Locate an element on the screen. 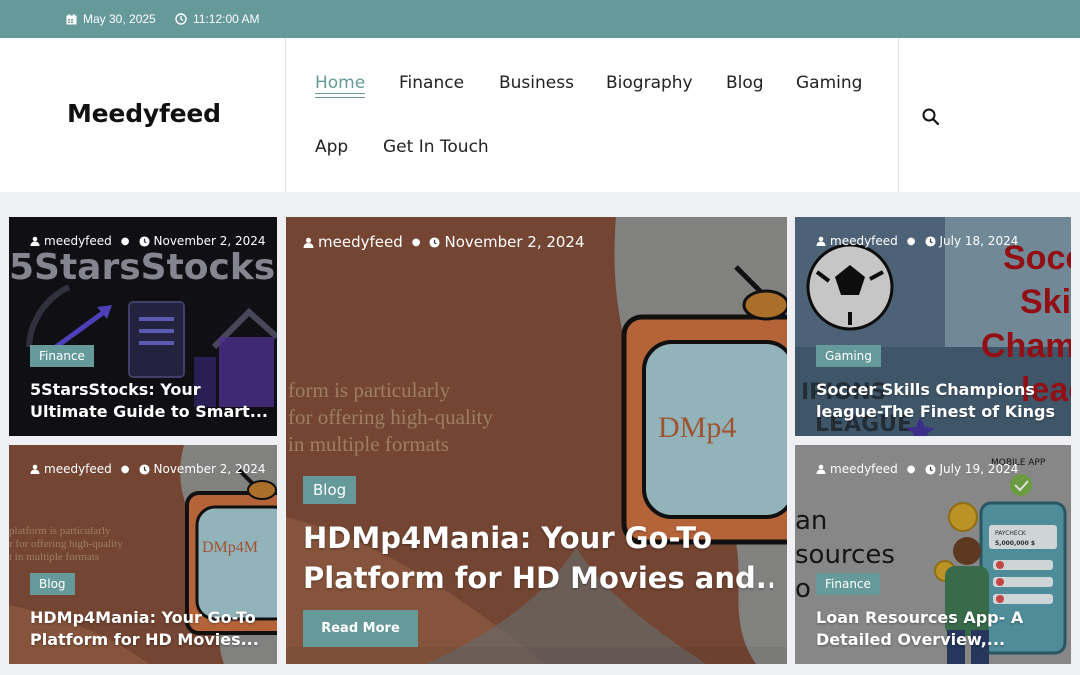 This screenshot has width=1080, height=675. calendar-icon is located at coordinates (71, 19).